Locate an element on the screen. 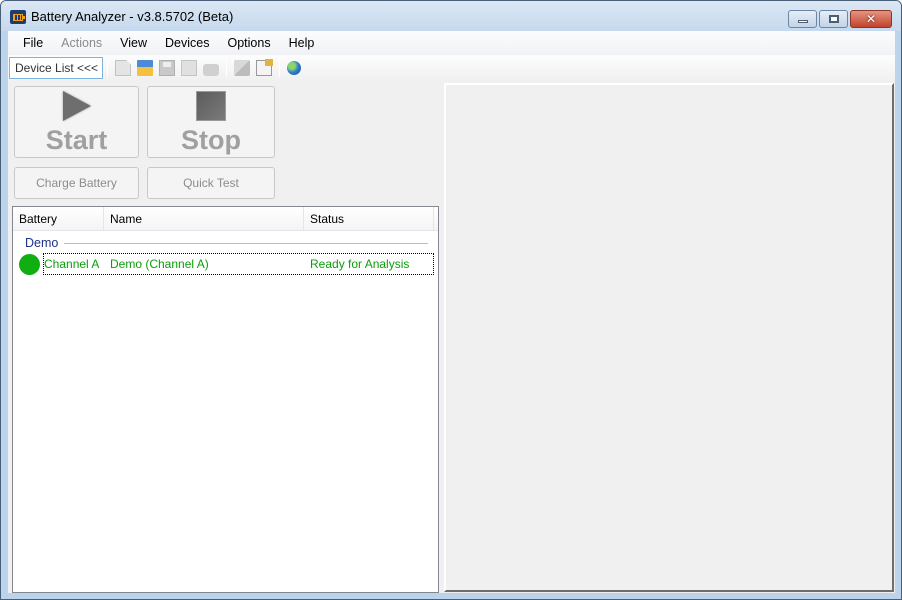 The image size is (902, 600). menu-help: Help is located at coordinates (302, 43).